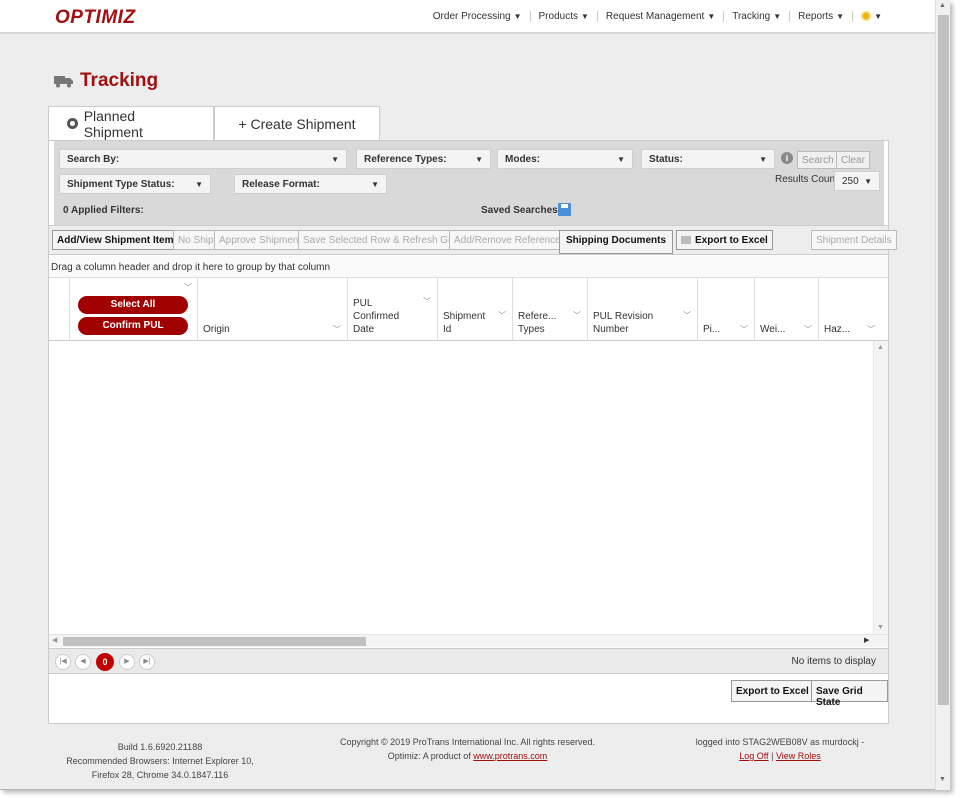 This screenshot has width=963, height=798. What do you see at coordinates (260, 240) in the screenshot?
I see `approve-shipment-button: Approve Shipment` at bounding box center [260, 240].